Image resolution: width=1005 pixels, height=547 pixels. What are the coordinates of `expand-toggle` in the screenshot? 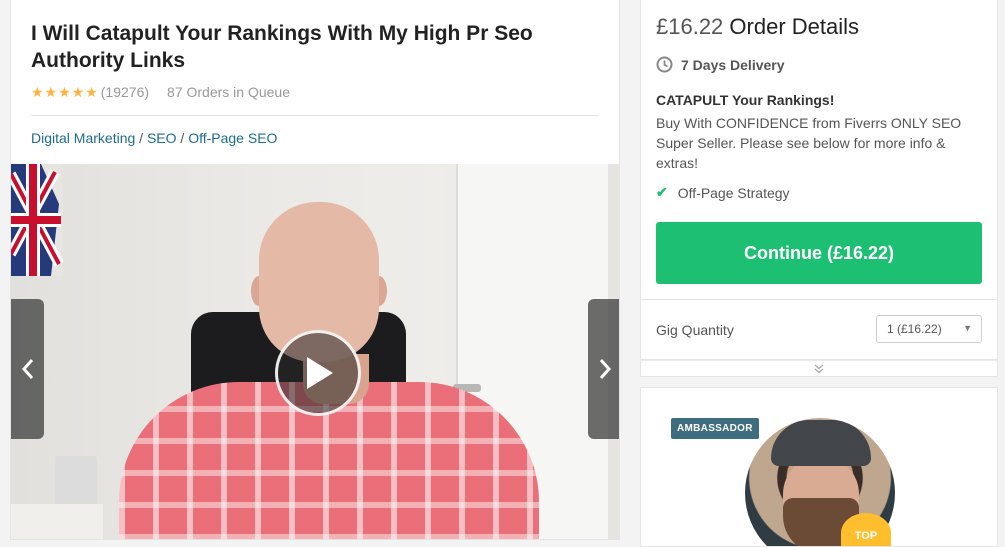 It's located at (819, 368).